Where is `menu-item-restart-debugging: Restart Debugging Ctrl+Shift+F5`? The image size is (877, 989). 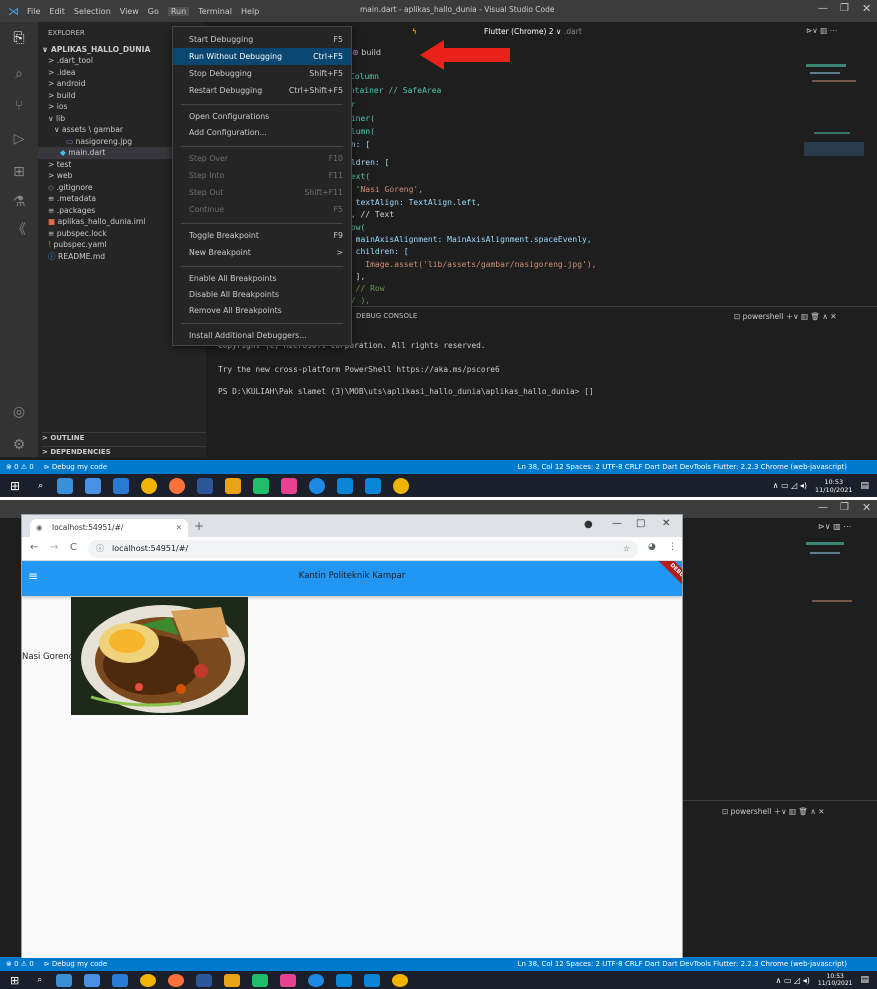
menu-item-restart-debugging: Restart Debugging Ctrl+Shift+F5 is located at coordinates (262, 90).